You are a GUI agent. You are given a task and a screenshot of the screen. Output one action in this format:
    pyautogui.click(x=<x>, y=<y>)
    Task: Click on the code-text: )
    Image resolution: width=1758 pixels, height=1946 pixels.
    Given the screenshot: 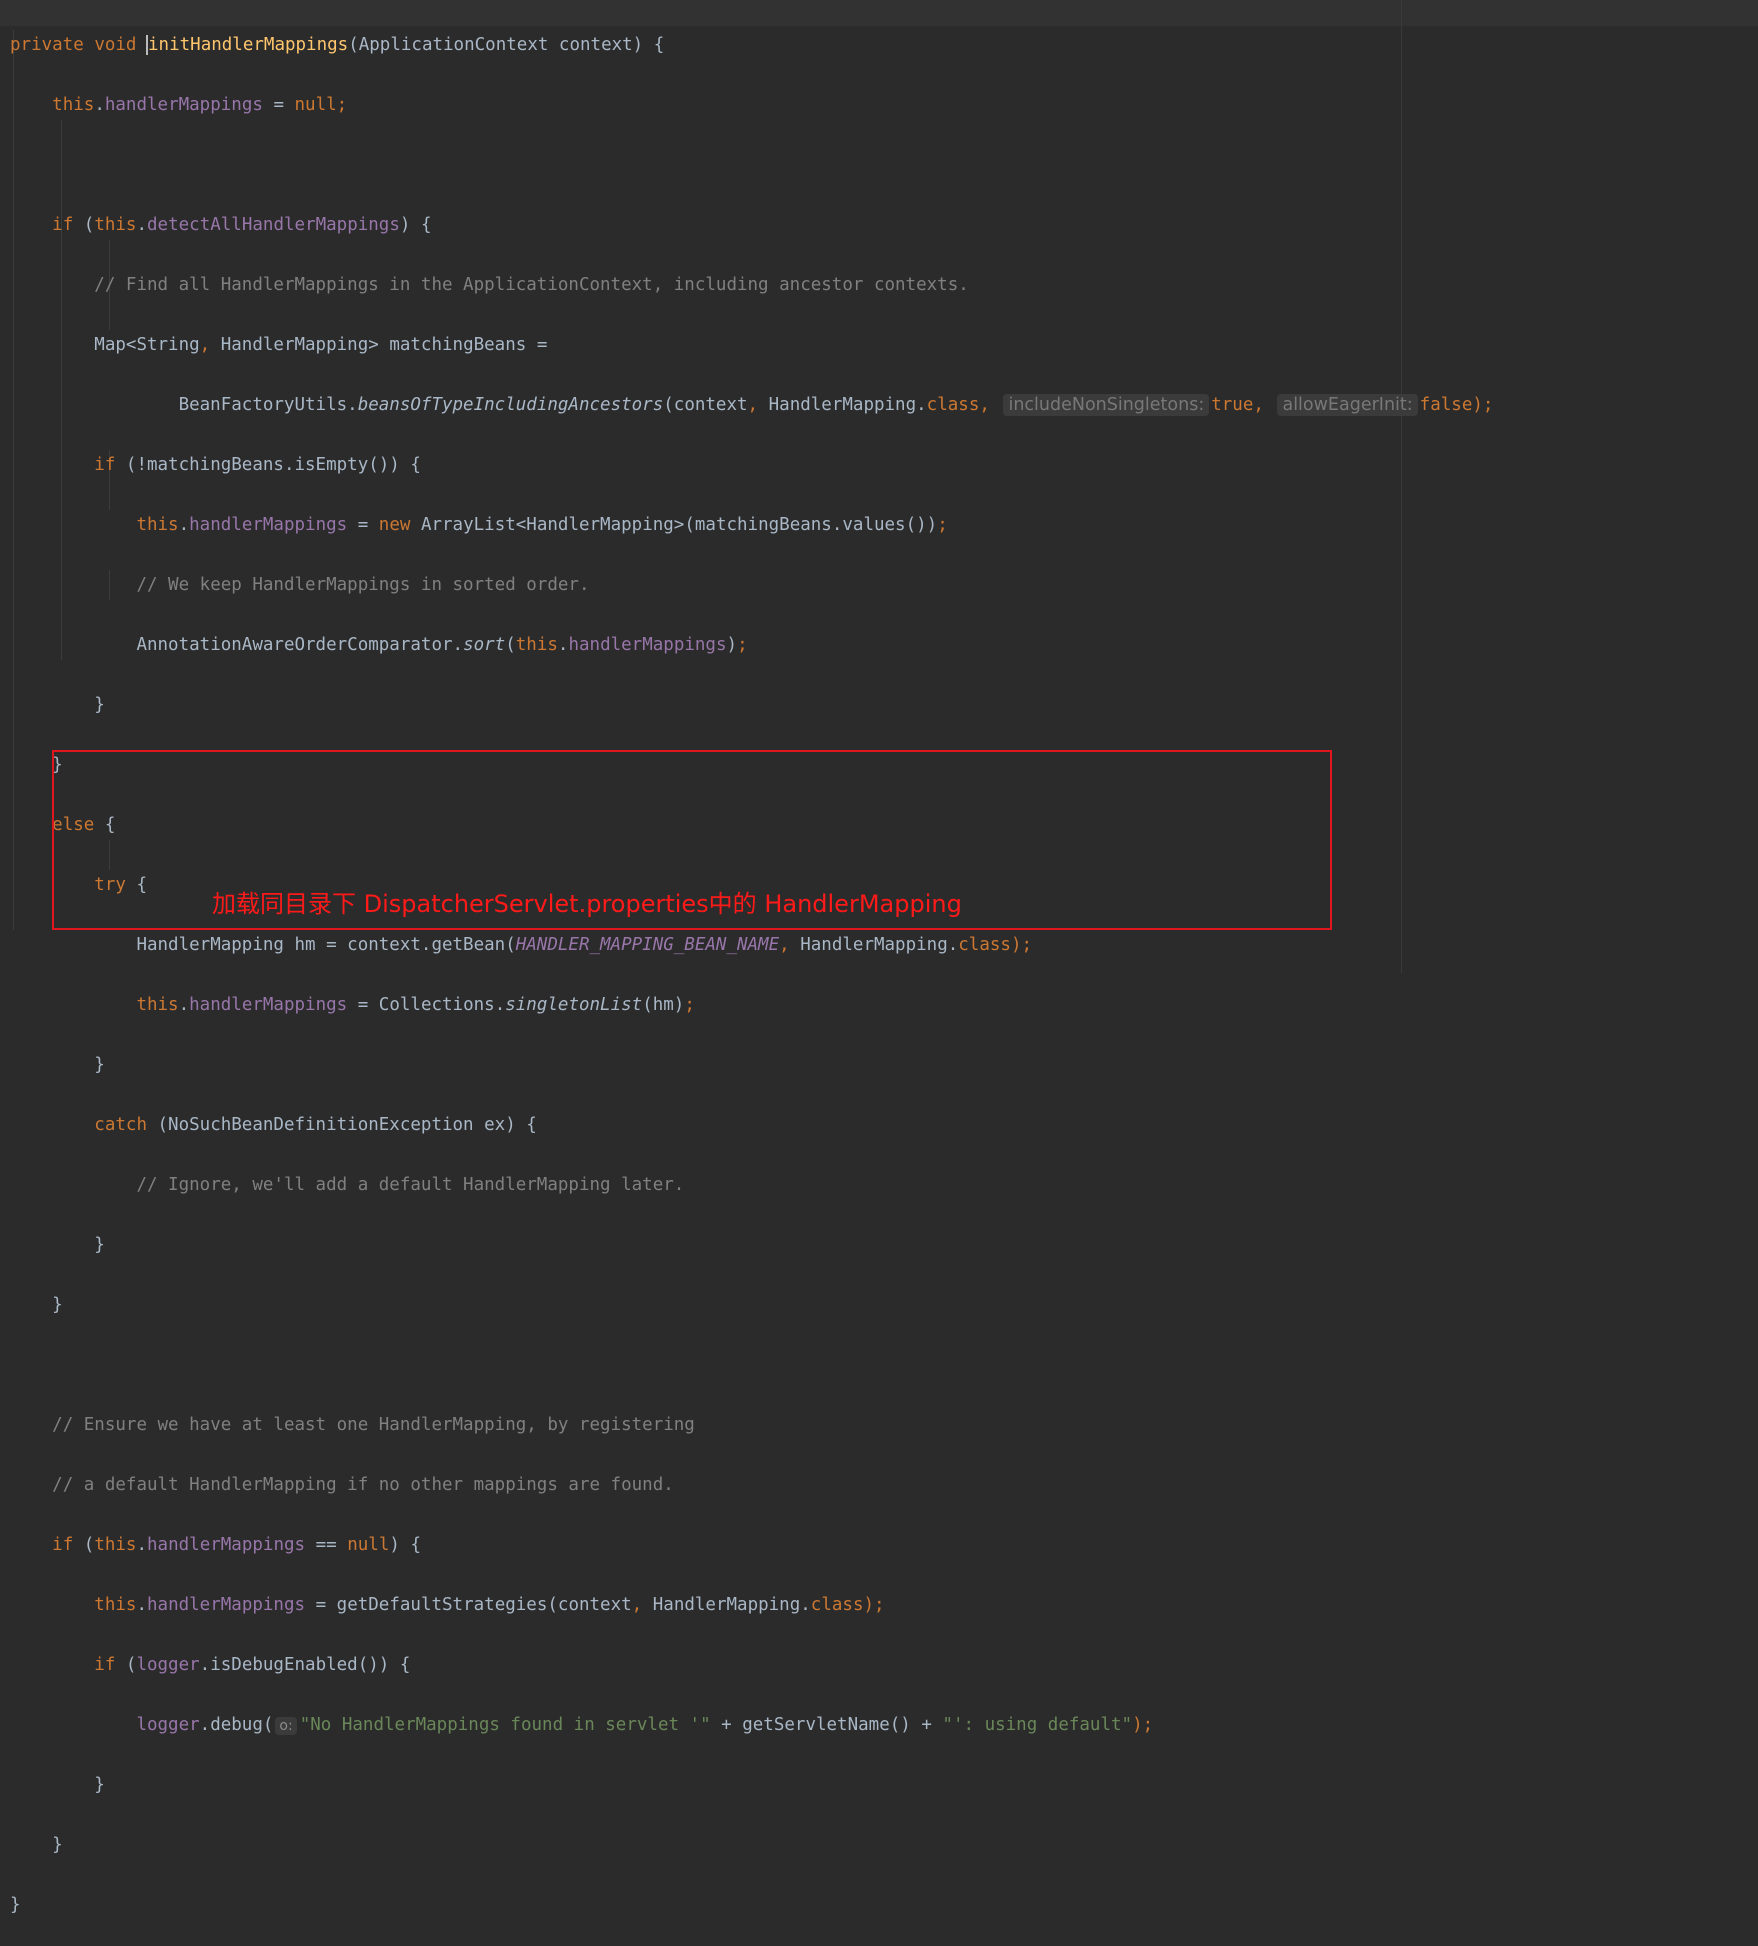 What is the action you would take?
    pyautogui.click(x=732, y=645)
    